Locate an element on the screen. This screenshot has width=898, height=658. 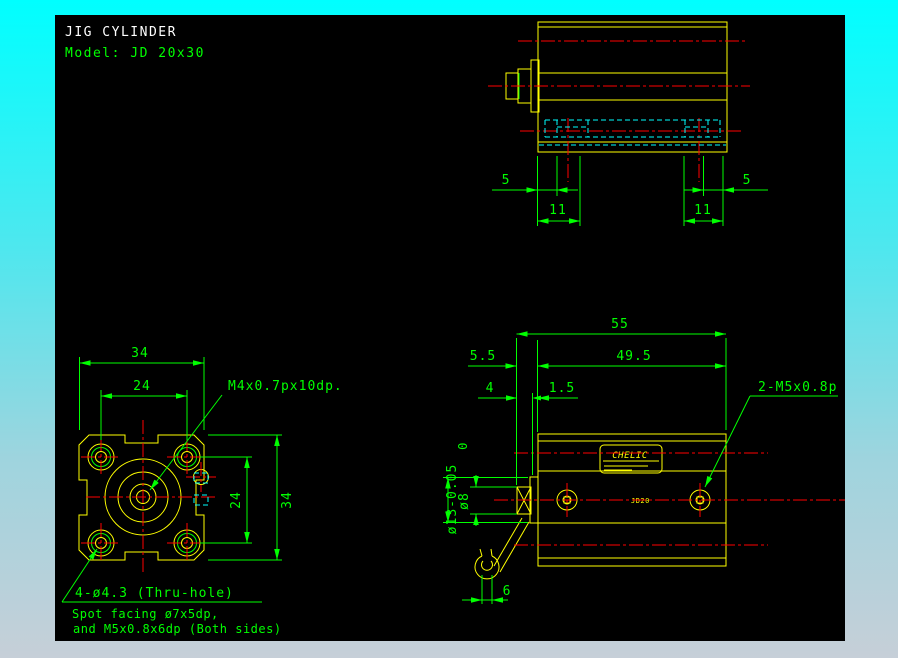
dim-height-label: 34 is located at coordinates (287, 500).